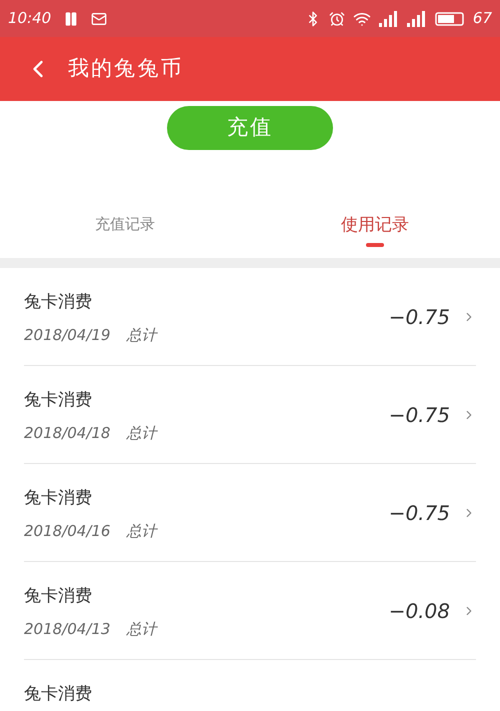  I want to click on page-title: 我的兔兔币, so click(126, 68).